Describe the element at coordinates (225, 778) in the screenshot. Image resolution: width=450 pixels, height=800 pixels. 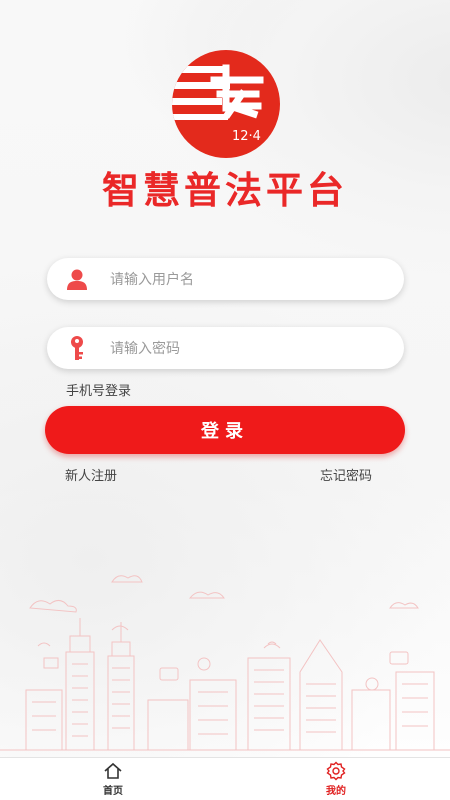
I see `bottom-tab-bar: 首页 我的` at that location.